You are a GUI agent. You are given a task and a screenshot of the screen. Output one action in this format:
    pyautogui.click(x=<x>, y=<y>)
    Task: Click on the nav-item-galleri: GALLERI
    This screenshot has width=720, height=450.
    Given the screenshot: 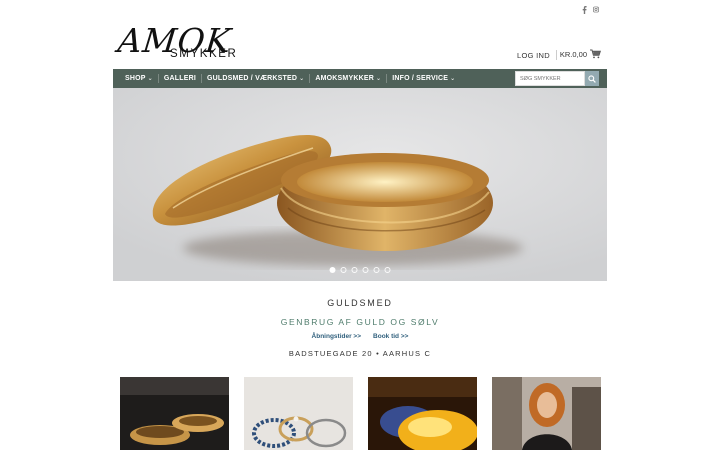 What is the action you would take?
    pyautogui.click(x=180, y=78)
    